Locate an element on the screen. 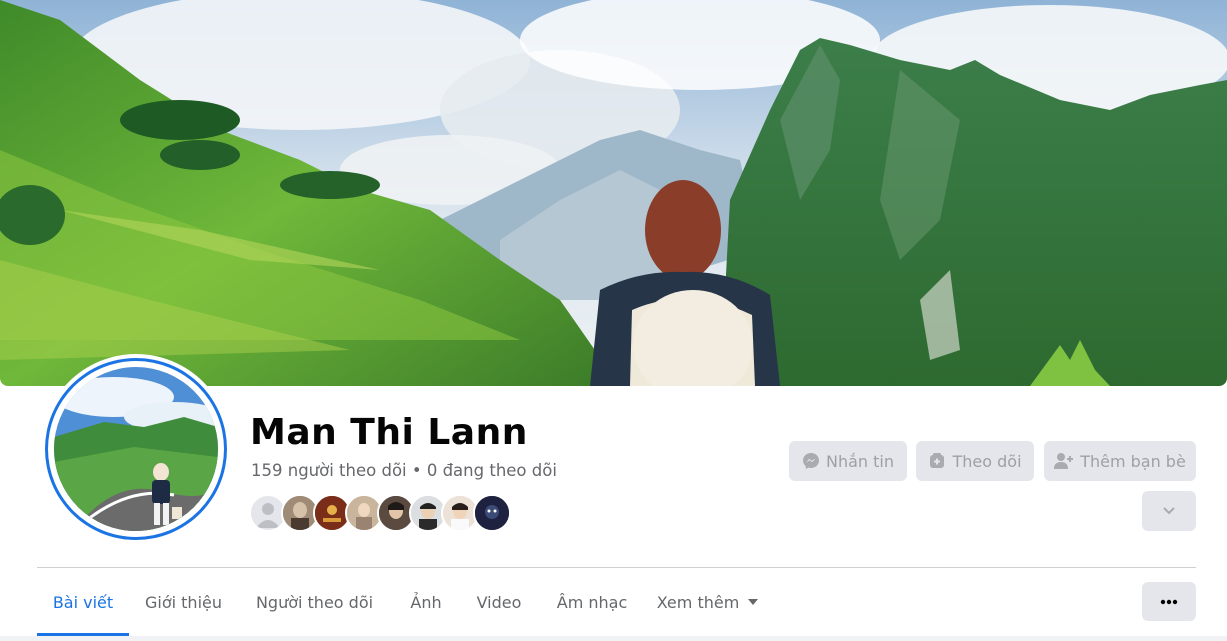 This screenshot has height=641, width=1227. chevron-down-icon is located at coordinates (1169, 511).